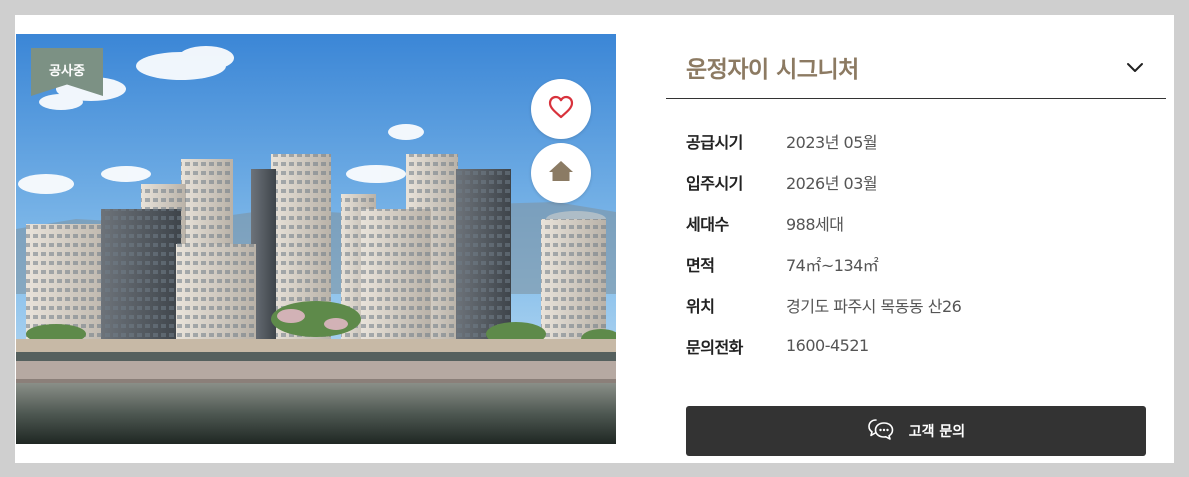 This screenshot has width=1189, height=477. I want to click on detail-value: 경기도 파주시 목동동 산26, so click(874, 306).